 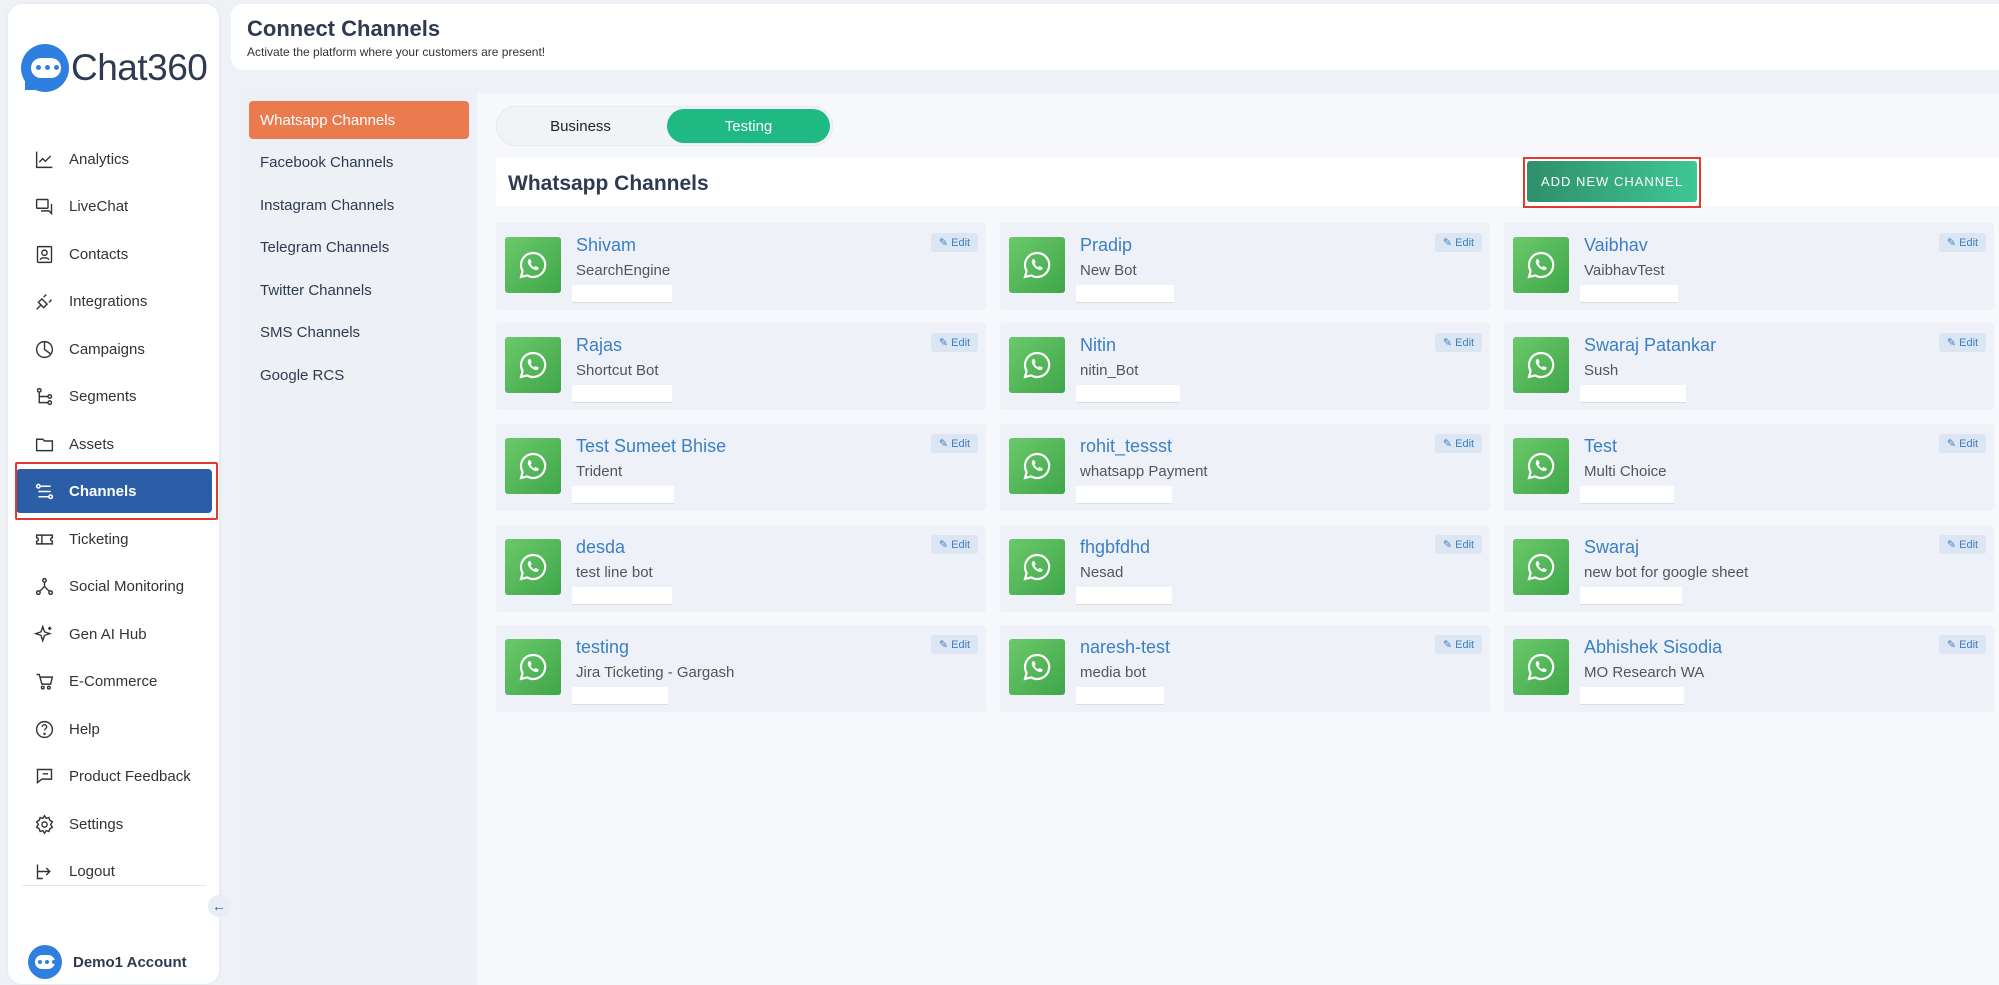 What do you see at coordinates (1245, 568) in the screenshot?
I see `channel-card: fhgbfdhd Nesad ✎ Edit` at bounding box center [1245, 568].